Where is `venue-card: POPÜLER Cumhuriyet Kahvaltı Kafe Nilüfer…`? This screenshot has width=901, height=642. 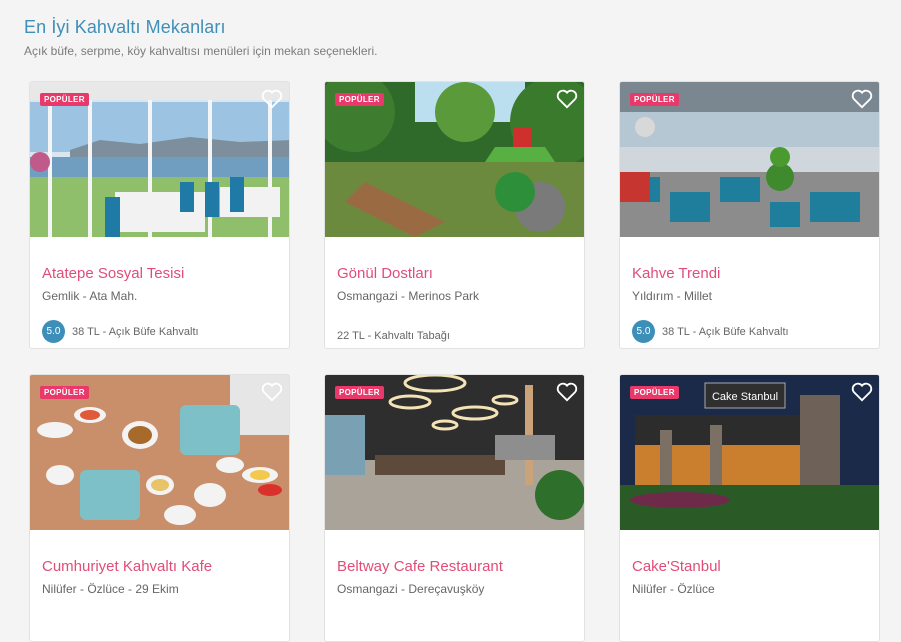 venue-card: POPÜLER Cumhuriyet Kahvaltı Kafe Nilüfer… is located at coordinates (159, 508).